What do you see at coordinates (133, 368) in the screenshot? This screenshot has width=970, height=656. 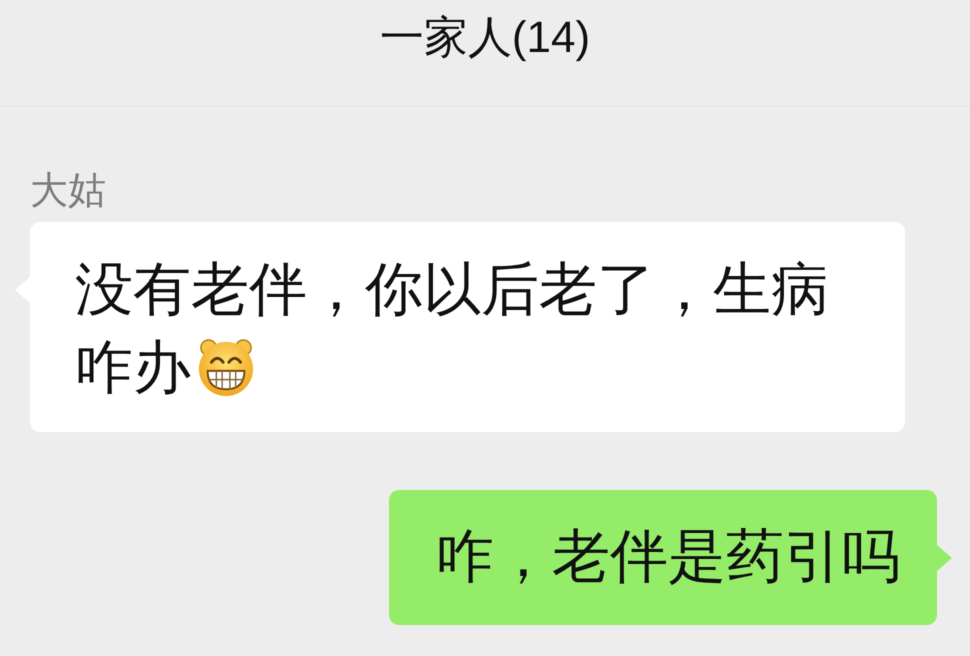 I see `message-text: 咋办` at bounding box center [133, 368].